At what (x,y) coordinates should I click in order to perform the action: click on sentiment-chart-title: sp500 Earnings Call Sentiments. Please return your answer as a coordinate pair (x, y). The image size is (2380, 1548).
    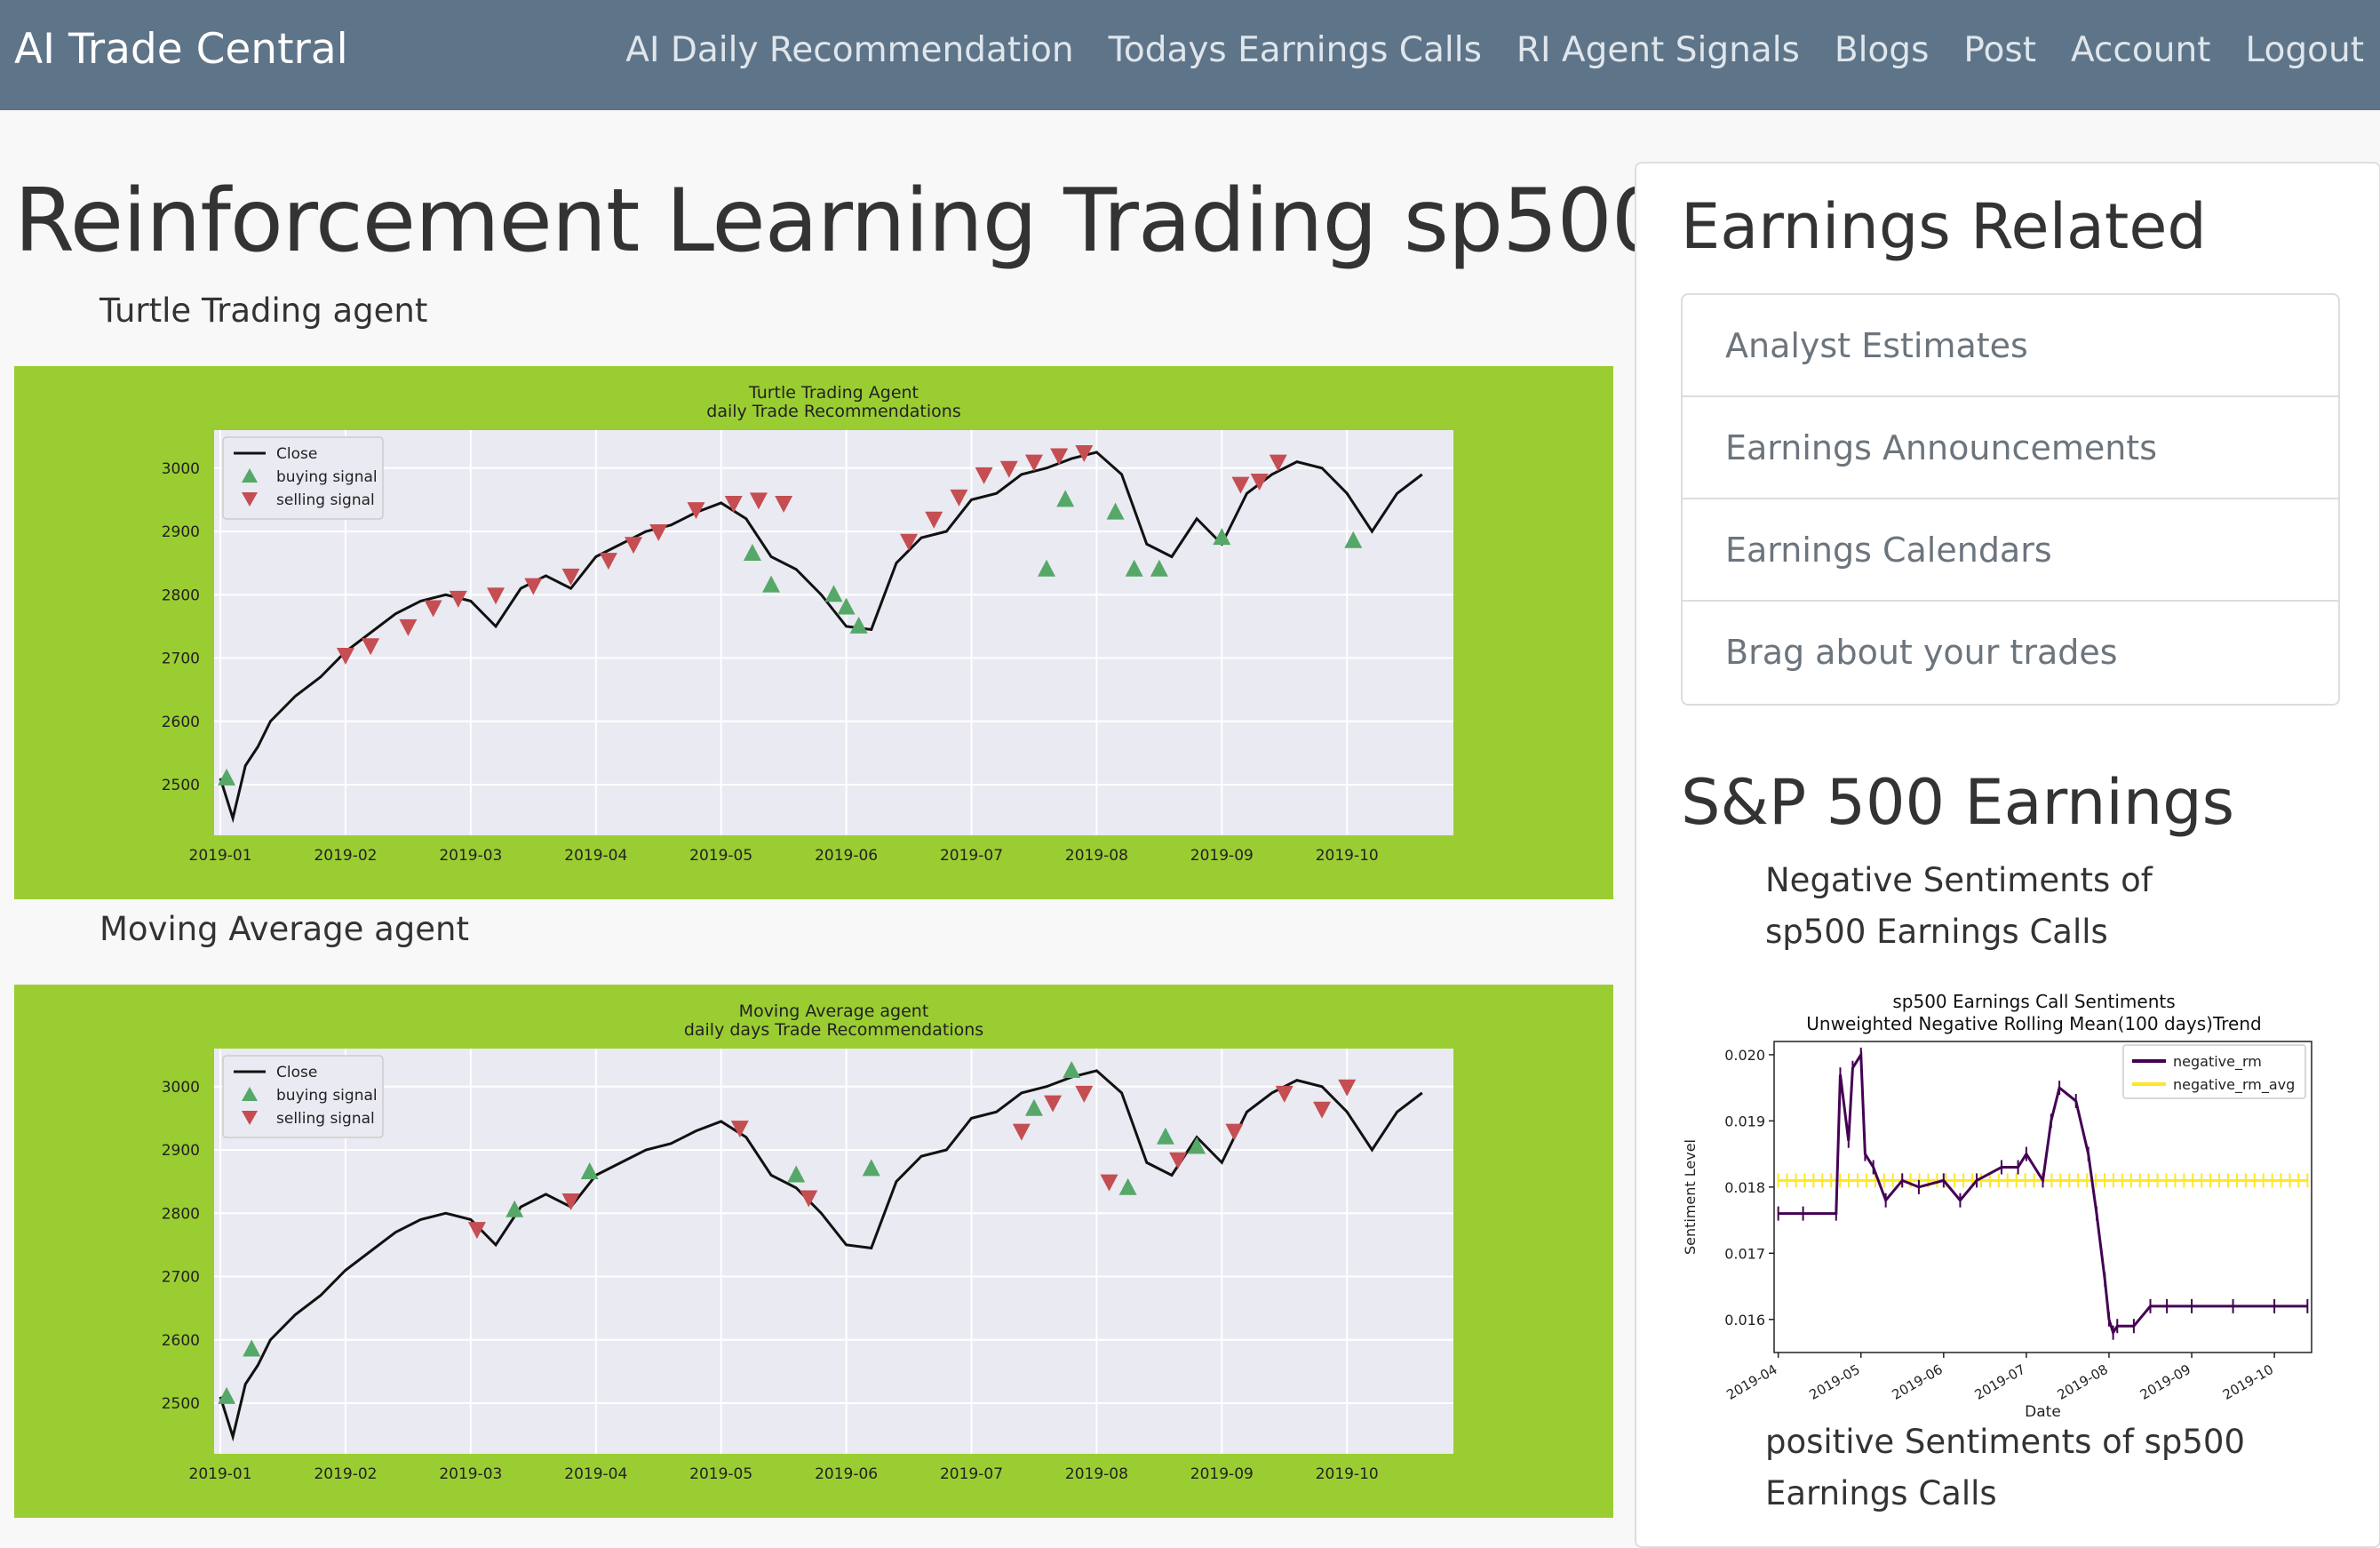
    Looking at the image, I should click on (2033, 1001).